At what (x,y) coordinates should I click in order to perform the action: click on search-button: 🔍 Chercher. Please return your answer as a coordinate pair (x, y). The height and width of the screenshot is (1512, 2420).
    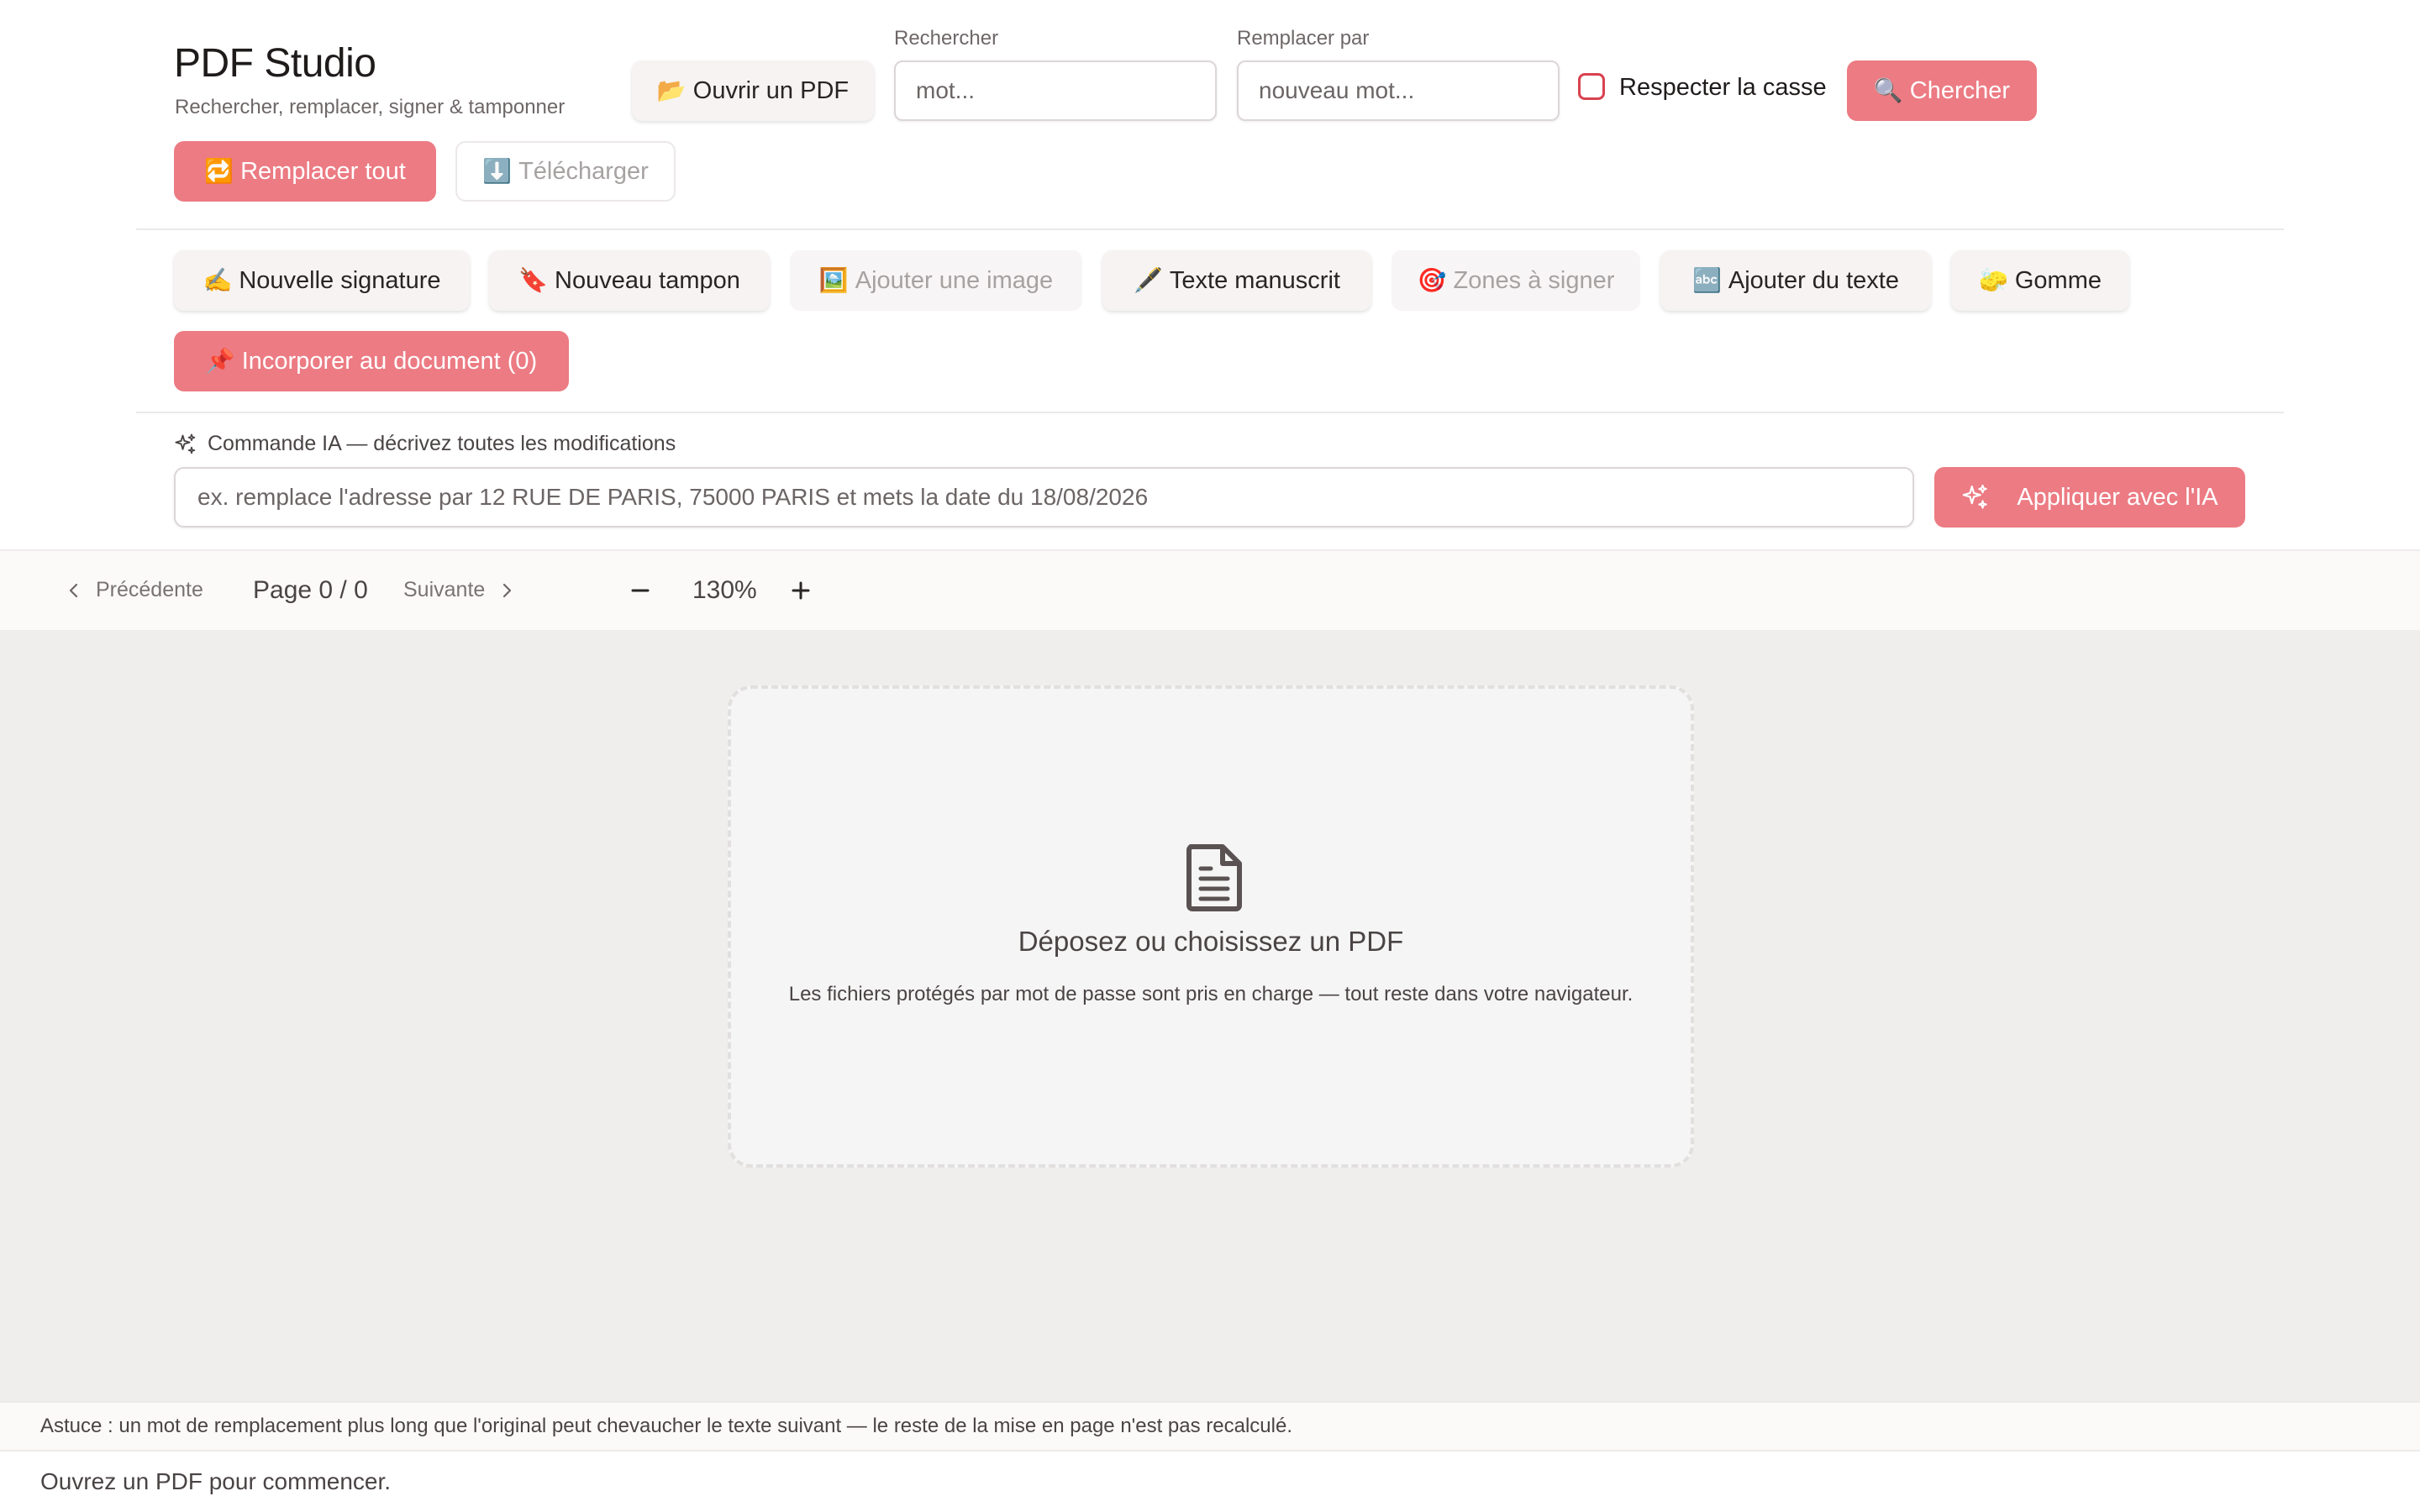
    Looking at the image, I should click on (1942, 90).